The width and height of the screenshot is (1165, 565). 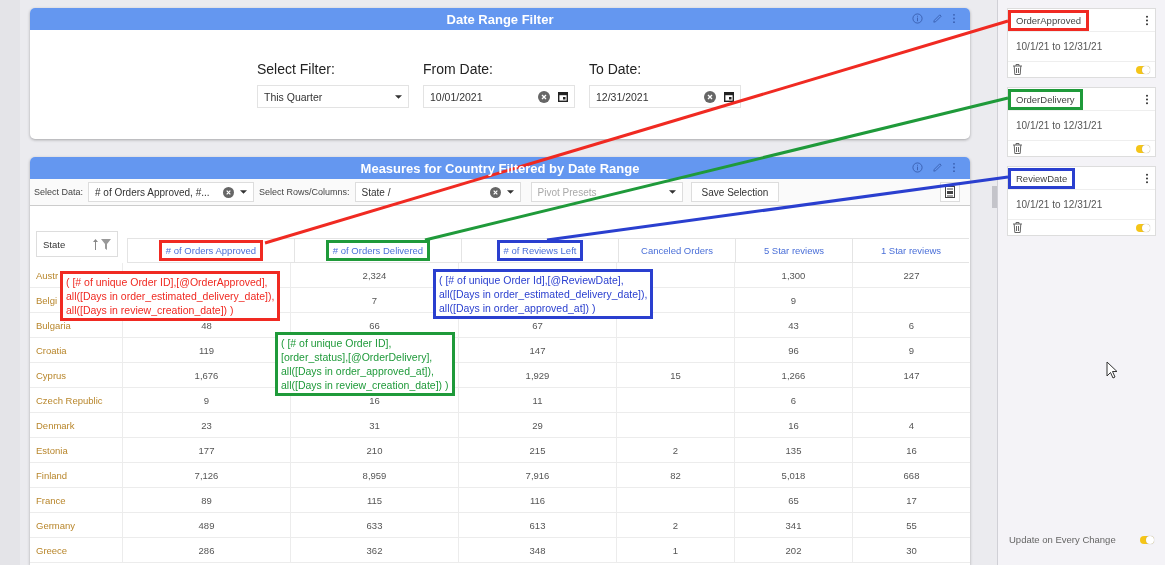 What do you see at coordinates (793, 550) in the screenshot?
I see `table-cell: 202` at bounding box center [793, 550].